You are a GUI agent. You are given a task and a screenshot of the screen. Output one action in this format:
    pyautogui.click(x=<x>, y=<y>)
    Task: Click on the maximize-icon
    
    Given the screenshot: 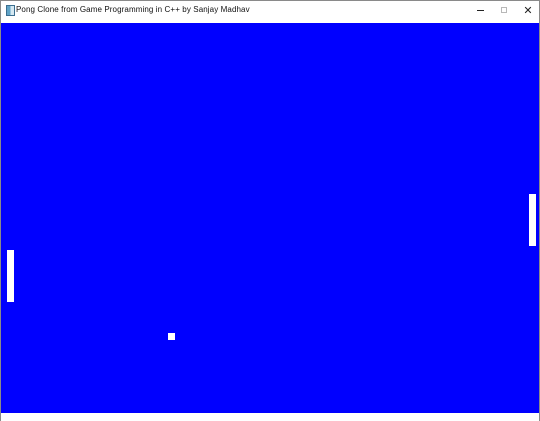 What is the action you would take?
    pyautogui.click(x=504, y=10)
    